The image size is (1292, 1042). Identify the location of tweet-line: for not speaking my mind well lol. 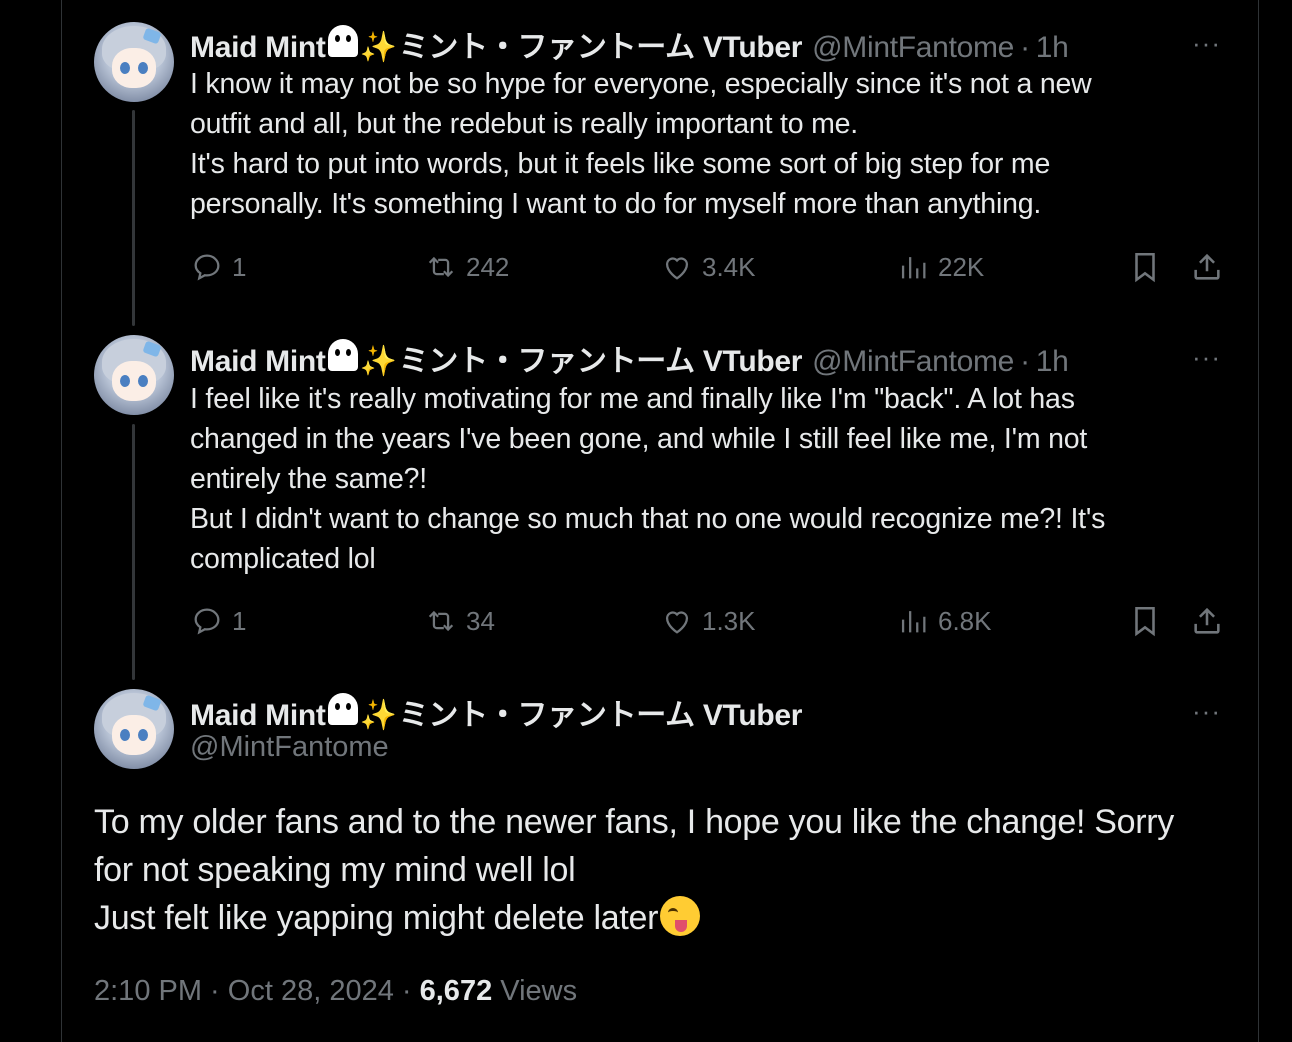
(335, 870).